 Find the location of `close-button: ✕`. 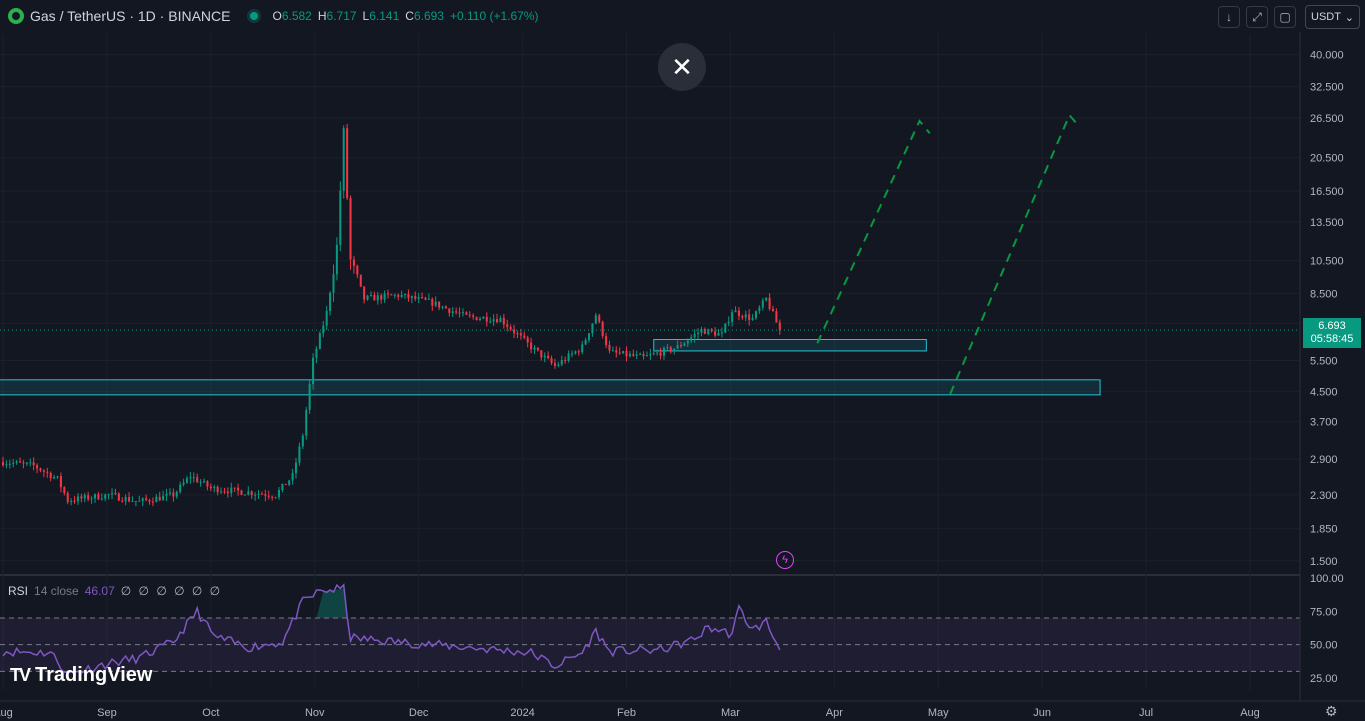

close-button: ✕ is located at coordinates (682, 67).